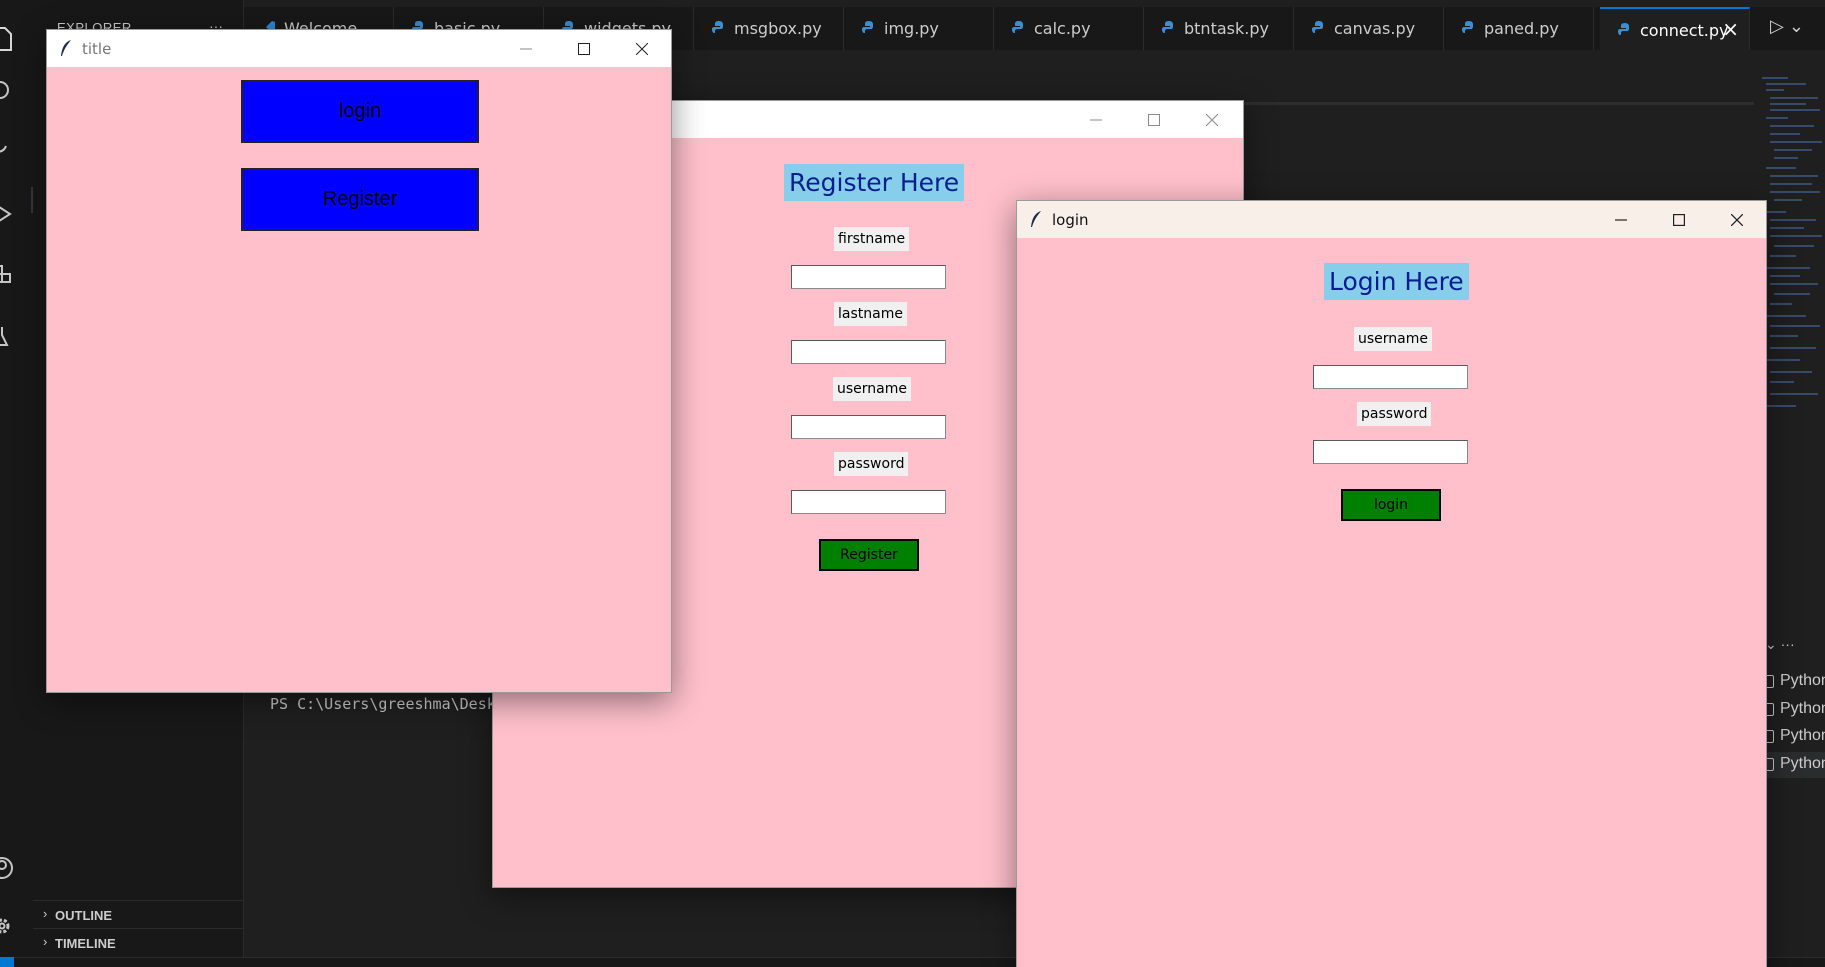 This screenshot has height=967, width=1825. What do you see at coordinates (97, 49) in the screenshot?
I see `window-title: title` at bounding box center [97, 49].